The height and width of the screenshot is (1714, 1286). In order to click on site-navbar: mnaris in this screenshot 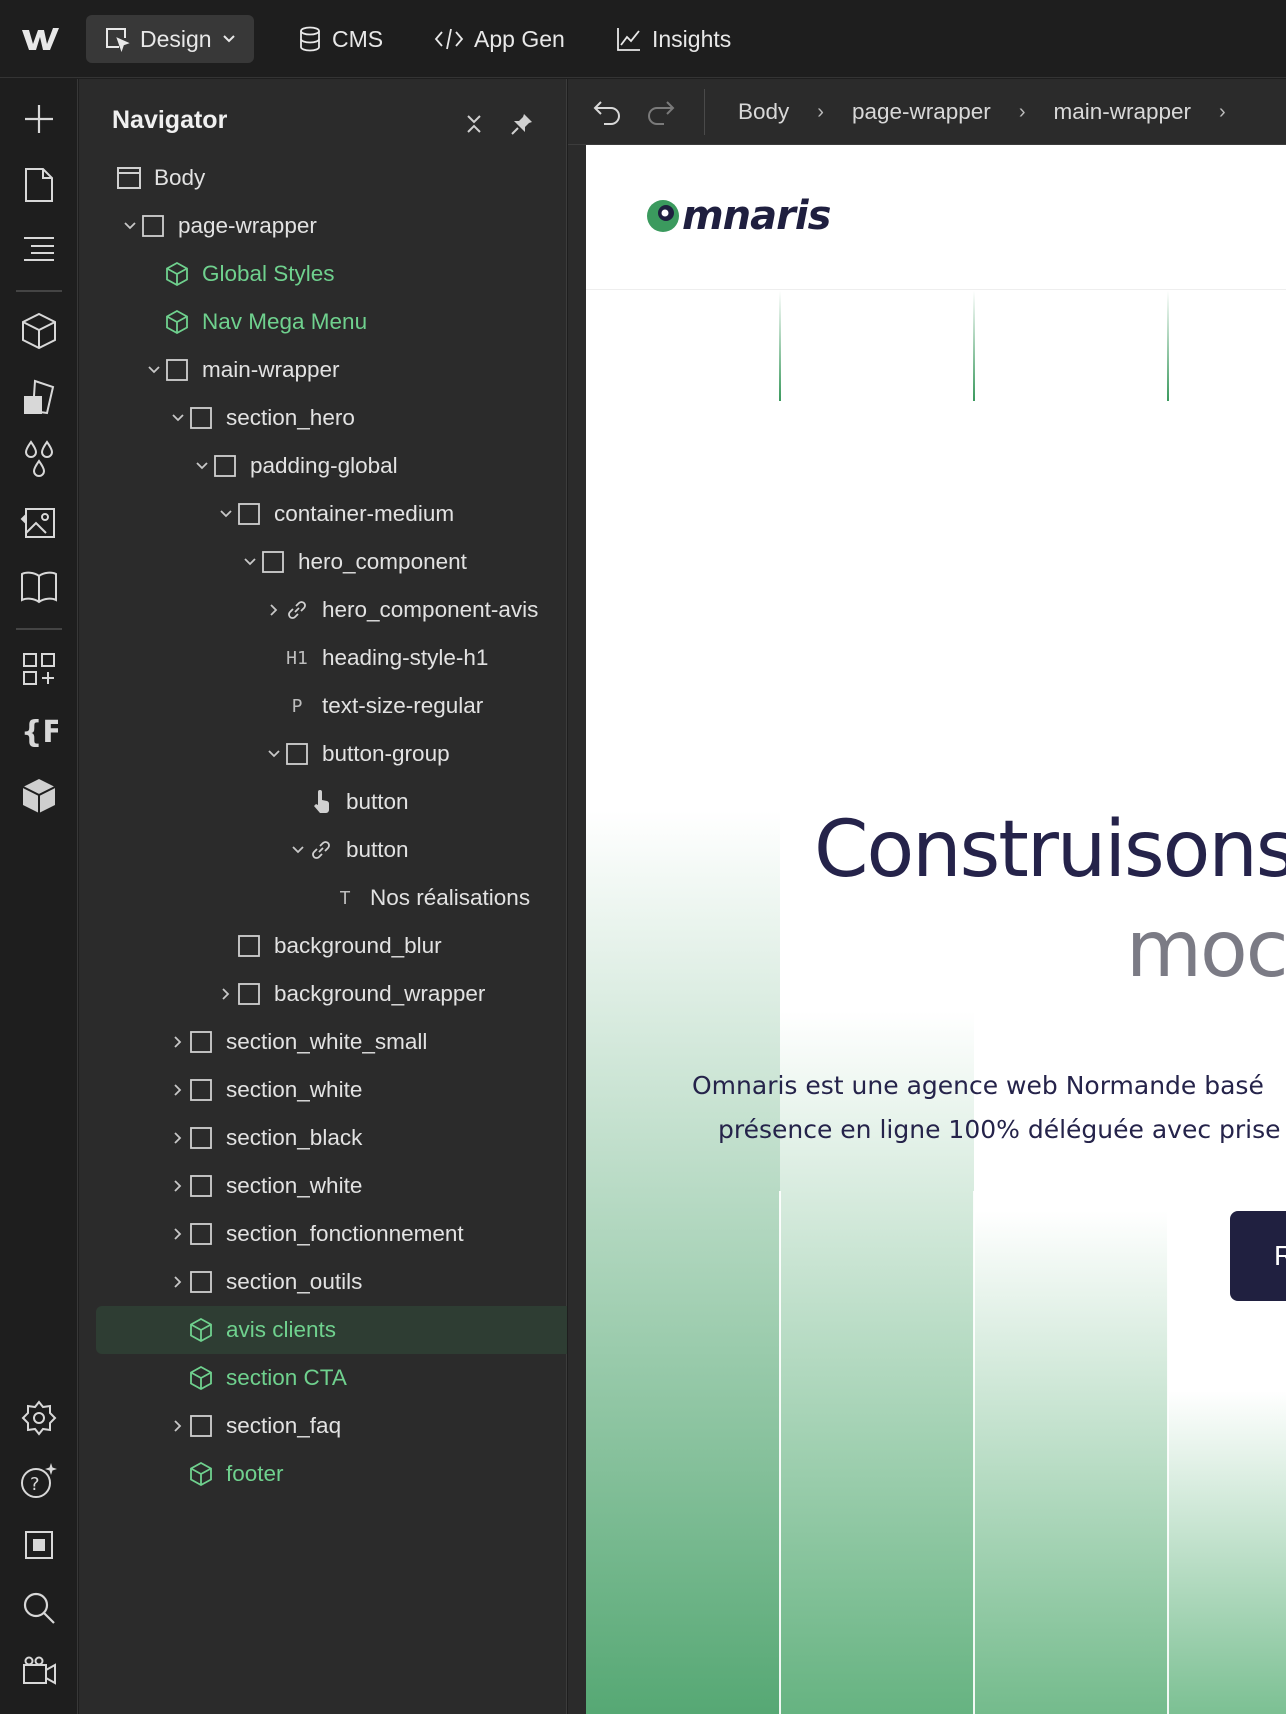, I will do `click(936, 217)`.